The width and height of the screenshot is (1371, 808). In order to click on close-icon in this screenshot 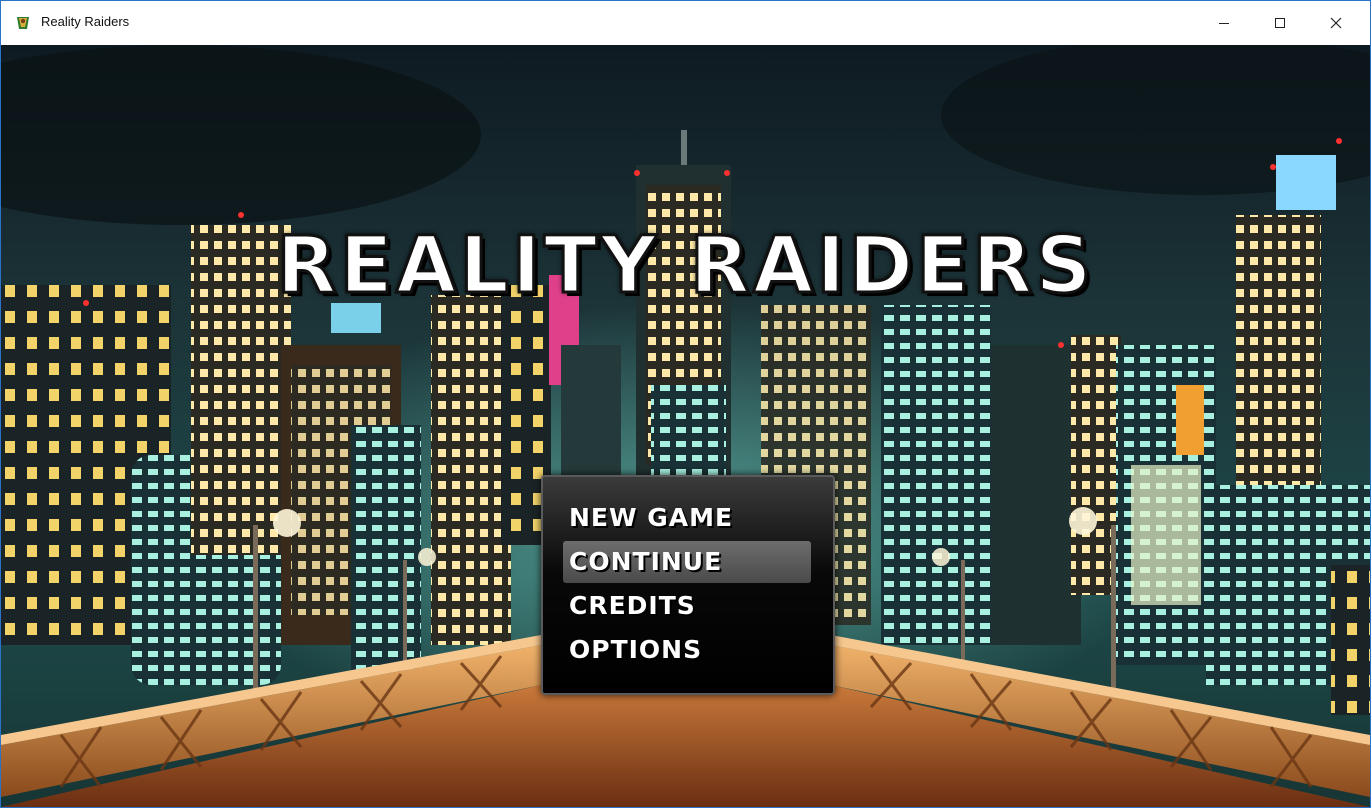, I will do `click(1336, 23)`.